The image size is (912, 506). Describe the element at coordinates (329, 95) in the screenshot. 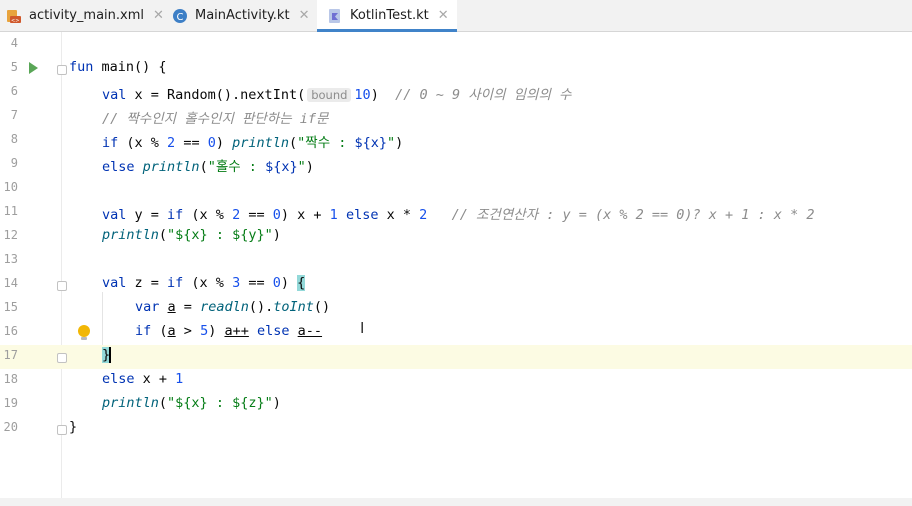

I see `parameter-hint: bound` at that location.